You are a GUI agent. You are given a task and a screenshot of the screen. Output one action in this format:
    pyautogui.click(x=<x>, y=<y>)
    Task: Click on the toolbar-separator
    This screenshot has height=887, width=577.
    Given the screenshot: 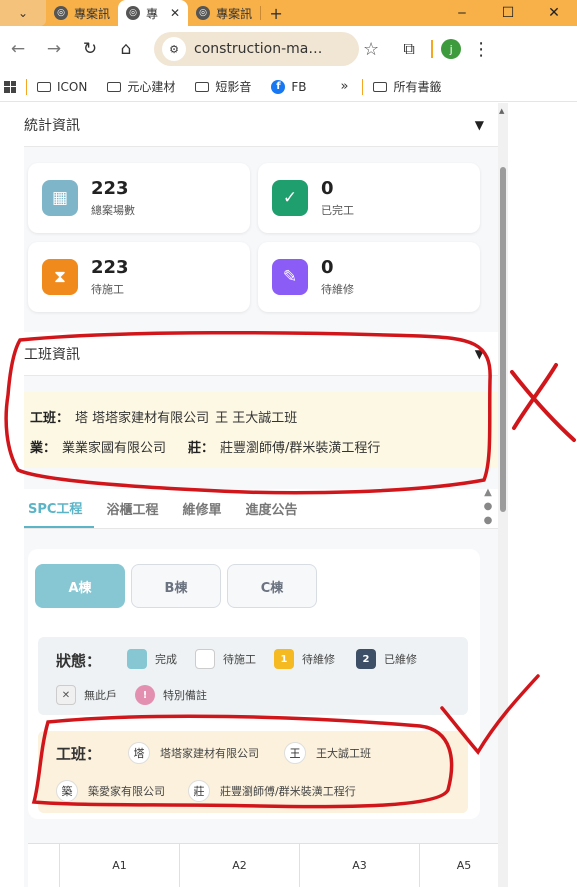 What is the action you would take?
    pyautogui.click(x=432, y=49)
    